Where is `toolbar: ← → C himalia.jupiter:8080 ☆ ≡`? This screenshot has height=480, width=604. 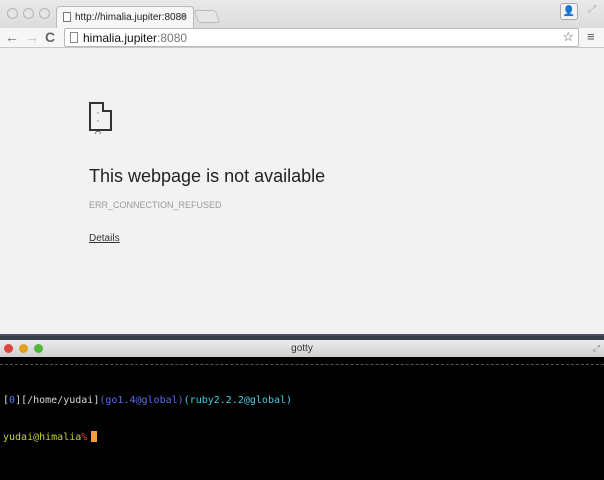
toolbar: ← → C himalia.jupiter:8080 ☆ ≡ is located at coordinates (302, 38).